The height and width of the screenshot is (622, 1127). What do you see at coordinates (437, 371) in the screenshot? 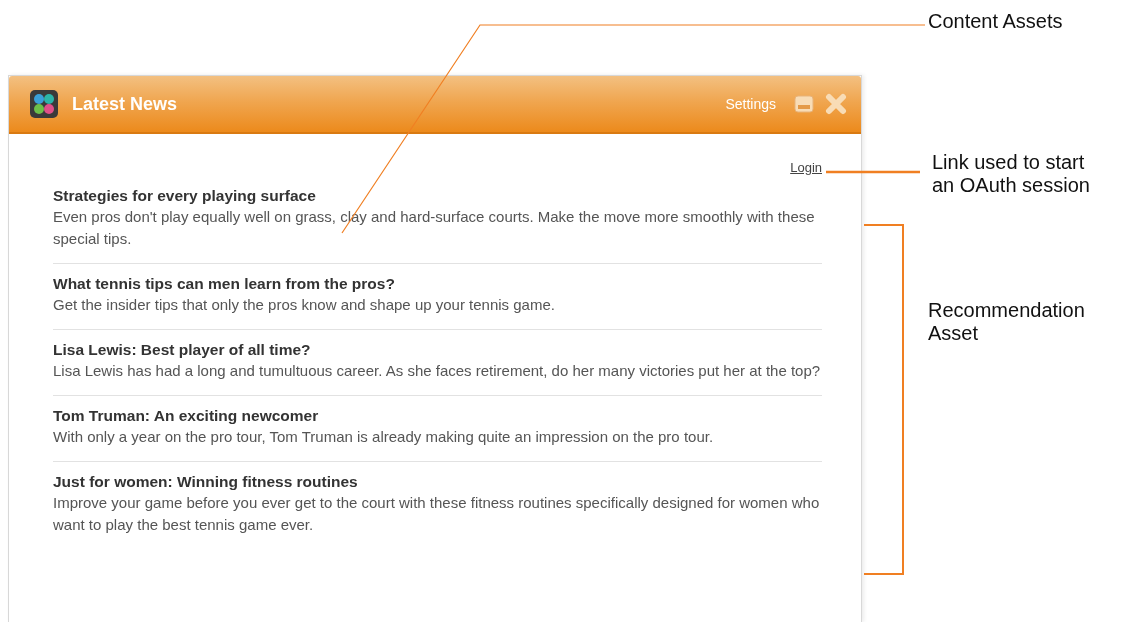
I see `article-summary: Lisa Lewis has had a long and tumultuous career. As she faces retirement, do her many victories put her at the top?` at bounding box center [437, 371].